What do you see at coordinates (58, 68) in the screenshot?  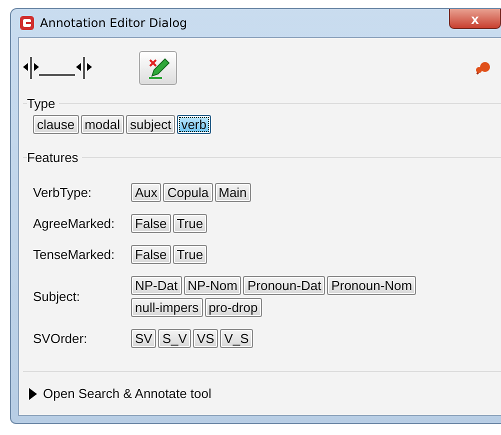 I see `expand-span-icon` at bounding box center [58, 68].